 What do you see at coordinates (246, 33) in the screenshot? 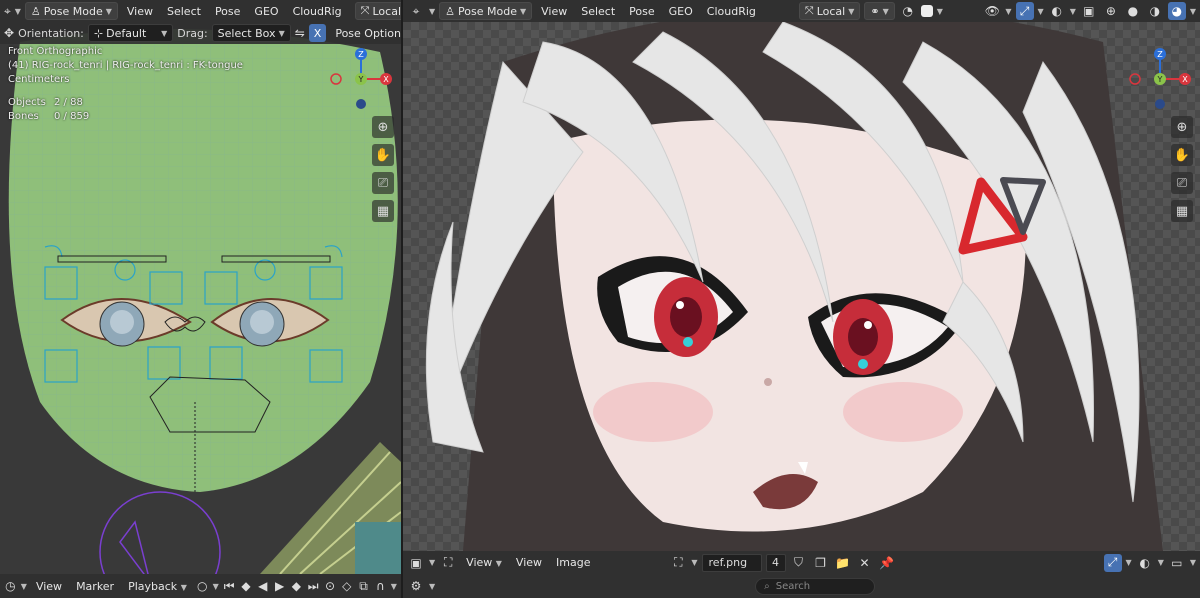
I see `drag-value: Select Box` at bounding box center [246, 33].